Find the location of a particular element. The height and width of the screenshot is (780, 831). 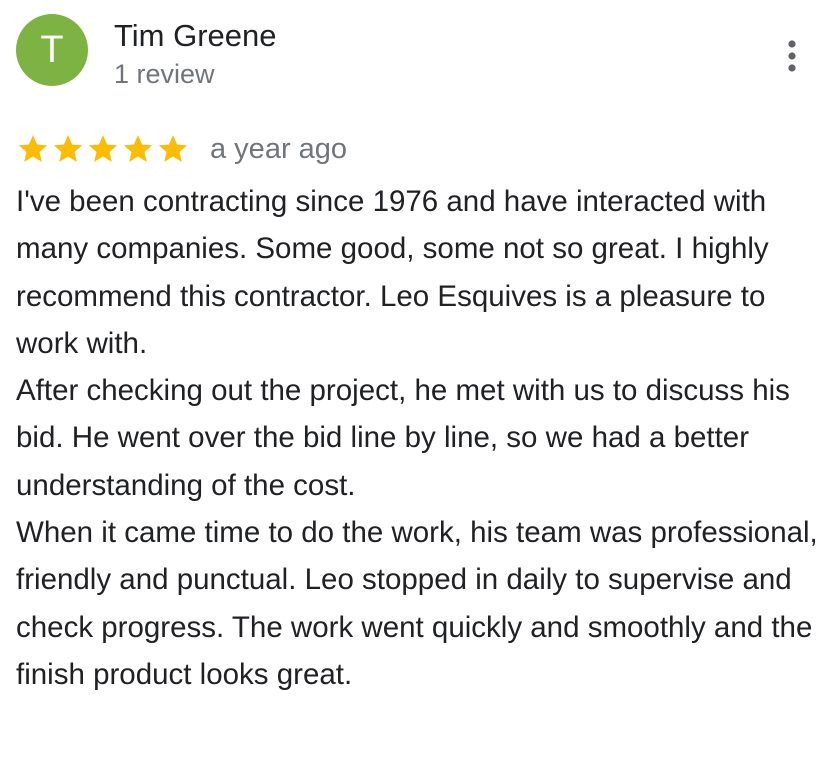

avatar: T is located at coordinates (52, 50).